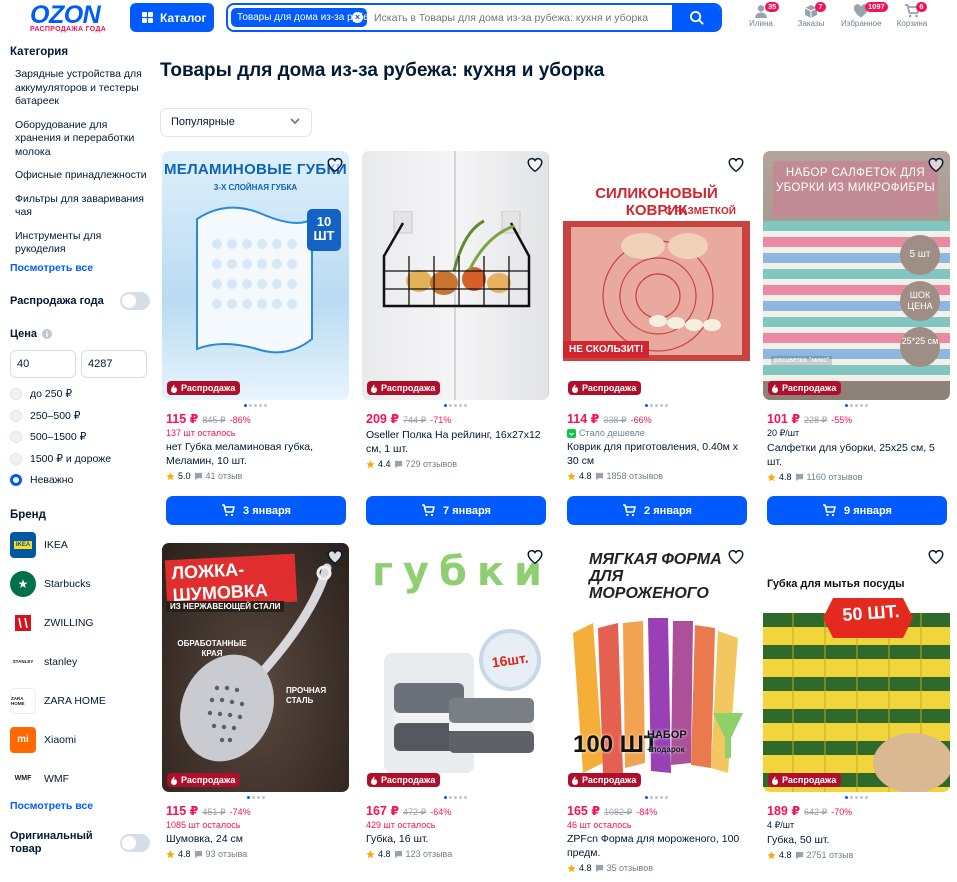 The image size is (957, 882). What do you see at coordinates (80, 243) in the screenshot?
I see `category-item: Инструменты для рукоделия` at bounding box center [80, 243].